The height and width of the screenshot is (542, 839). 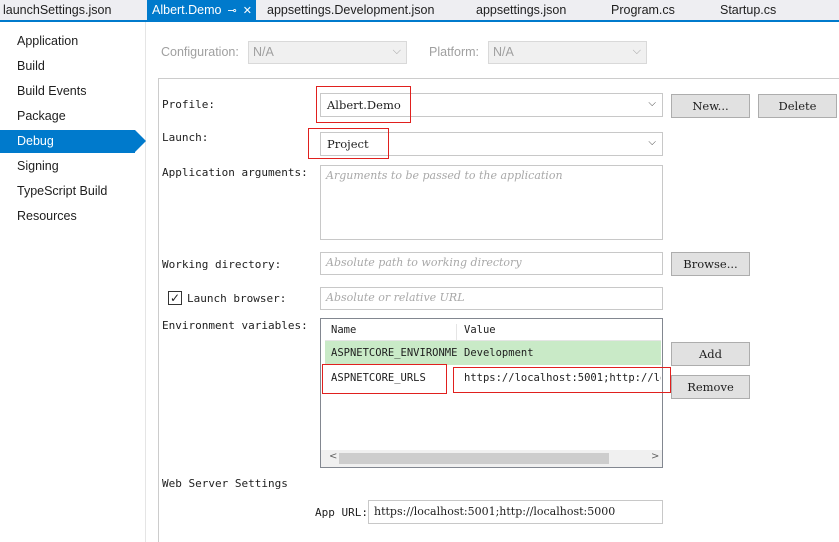 I want to click on table-row: ASPNETCORE_ENVIRONMENT Development, so click(x=493, y=353).